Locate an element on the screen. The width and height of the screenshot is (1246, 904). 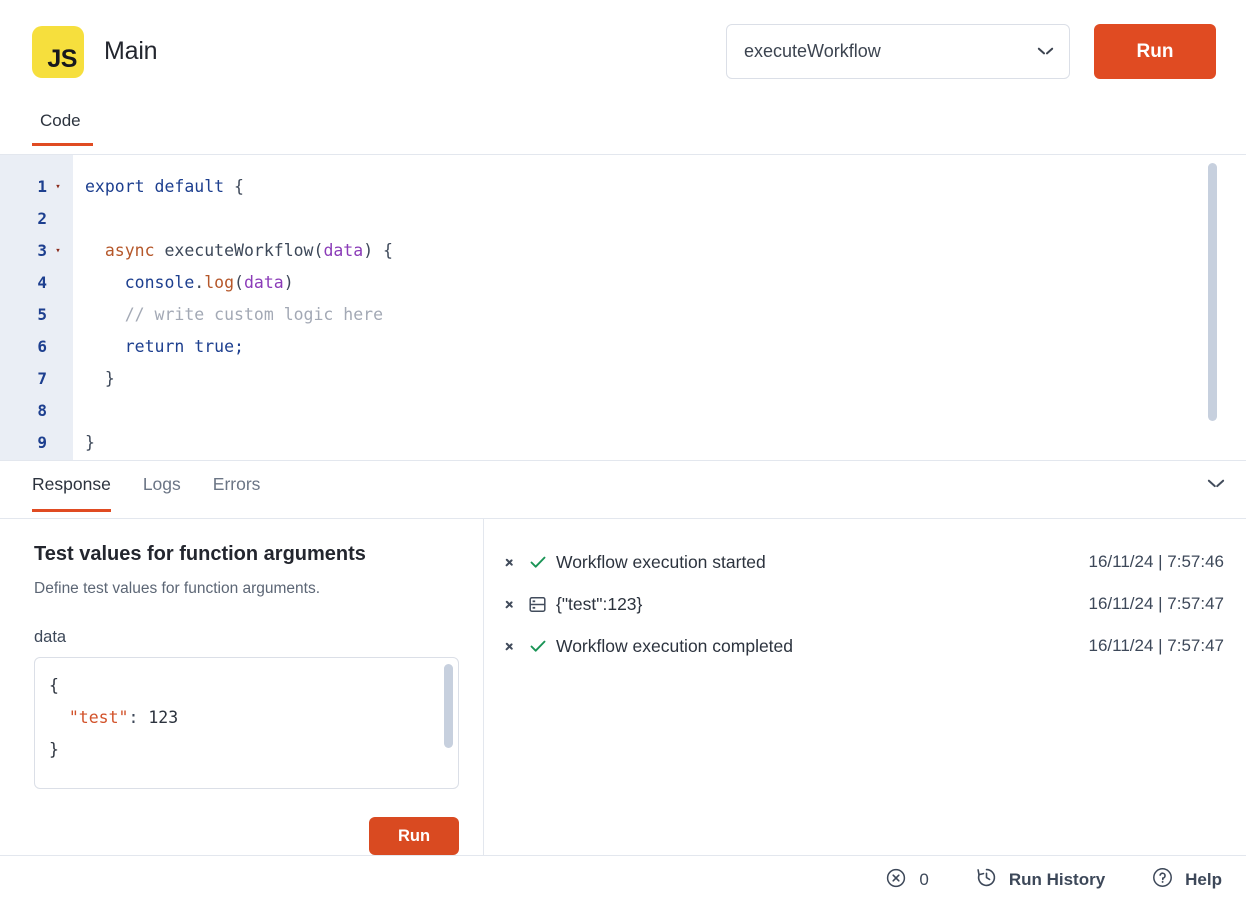
gutter-line: 7▾ is located at coordinates (36, 379).